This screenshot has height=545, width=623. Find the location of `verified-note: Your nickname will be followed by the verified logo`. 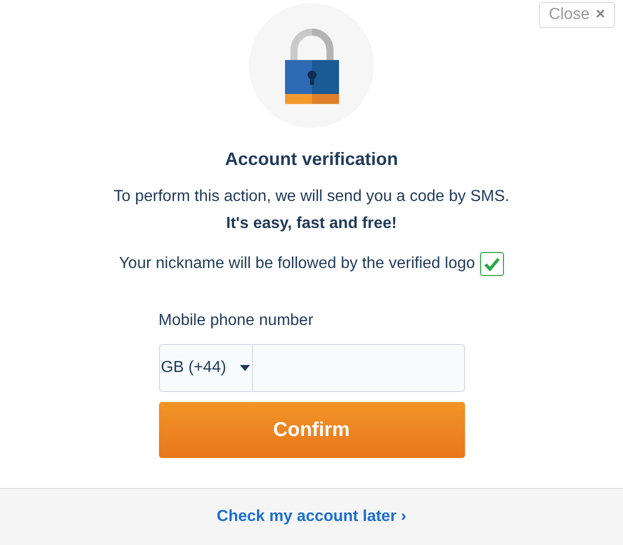

verified-note: Your nickname will be followed by the verified logo is located at coordinates (297, 264).